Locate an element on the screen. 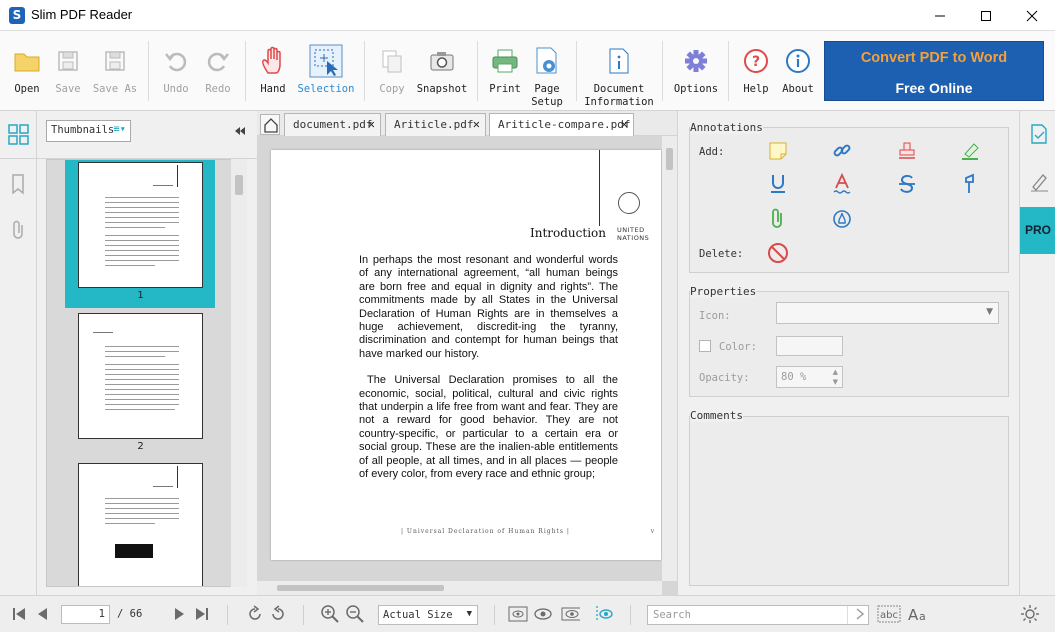  tab-ariticle-pdf: Ariticle.pdf ✕ is located at coordinates (435, 124).